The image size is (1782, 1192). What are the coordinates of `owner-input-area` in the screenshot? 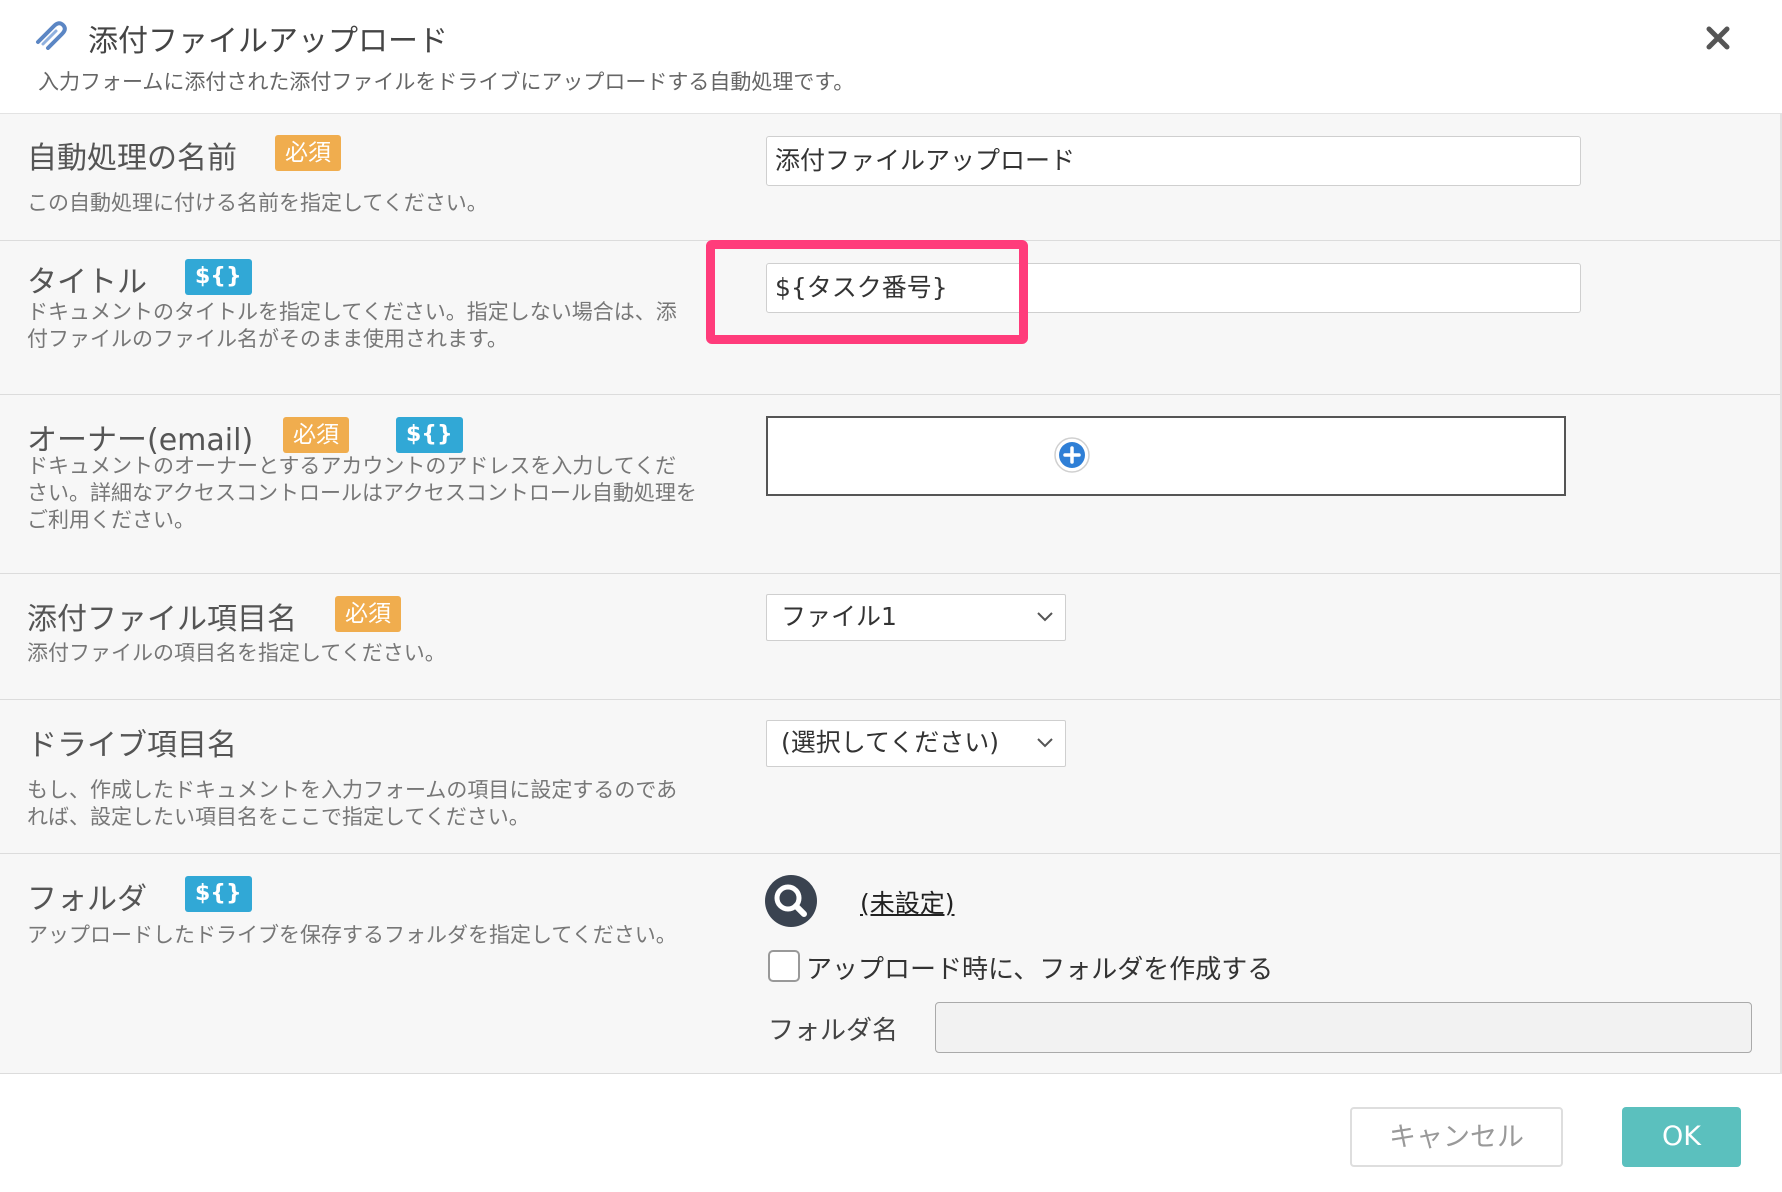 It's located at (1166, 456).